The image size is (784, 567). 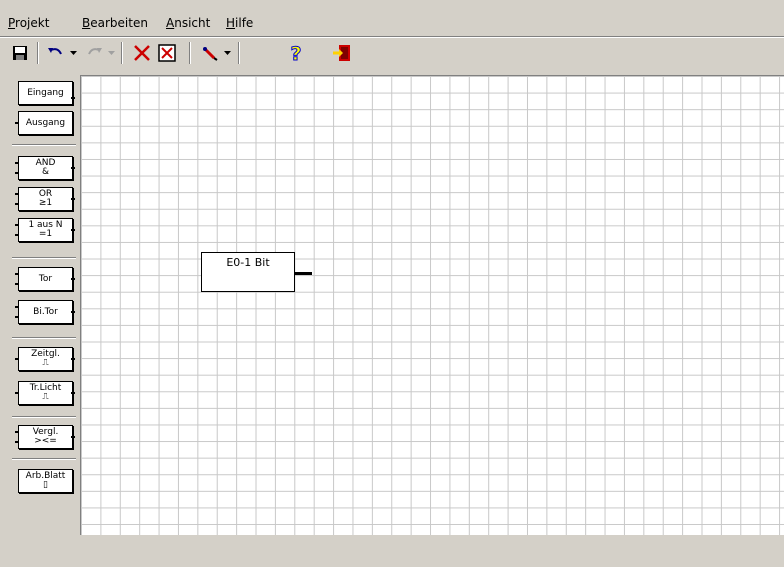 I want to click on block-symbol: Eingang, so click(x=45, y=93).